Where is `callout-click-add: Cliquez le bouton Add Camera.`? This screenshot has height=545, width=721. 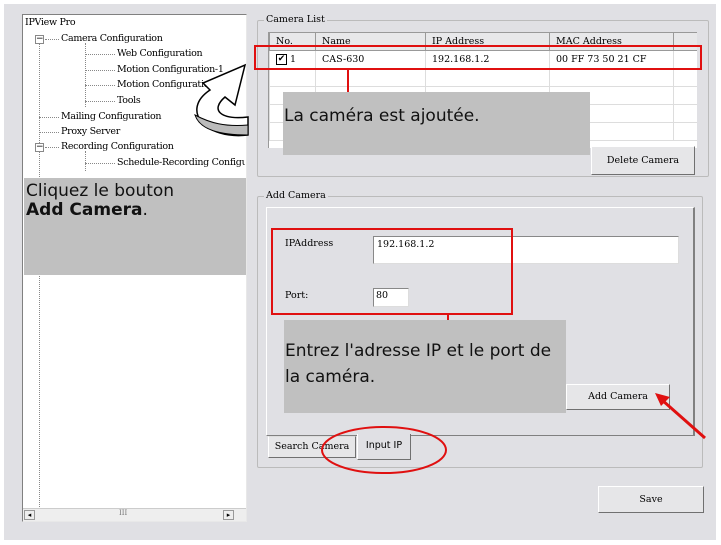 callout-click-add: Cliquez le bouton Add Camera. is located at coordinates (135, 226).